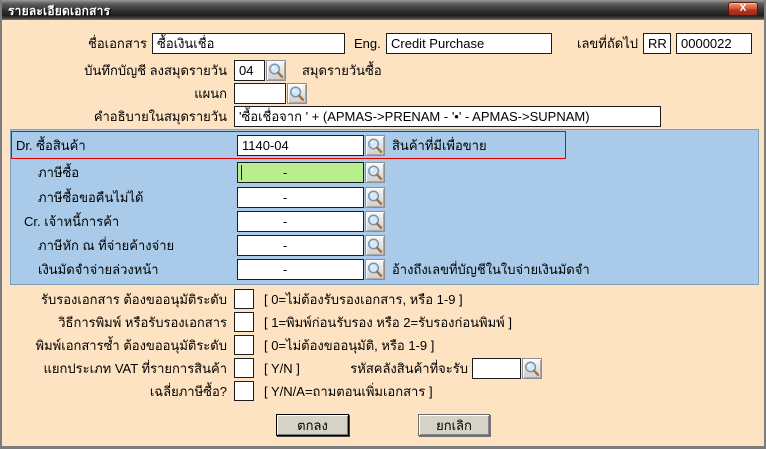 Image resolution: width=766 pixels, height=449 pixels. I want to click on dr-account-label: Dr. ซื้อสินค้า, so click(51, 145).